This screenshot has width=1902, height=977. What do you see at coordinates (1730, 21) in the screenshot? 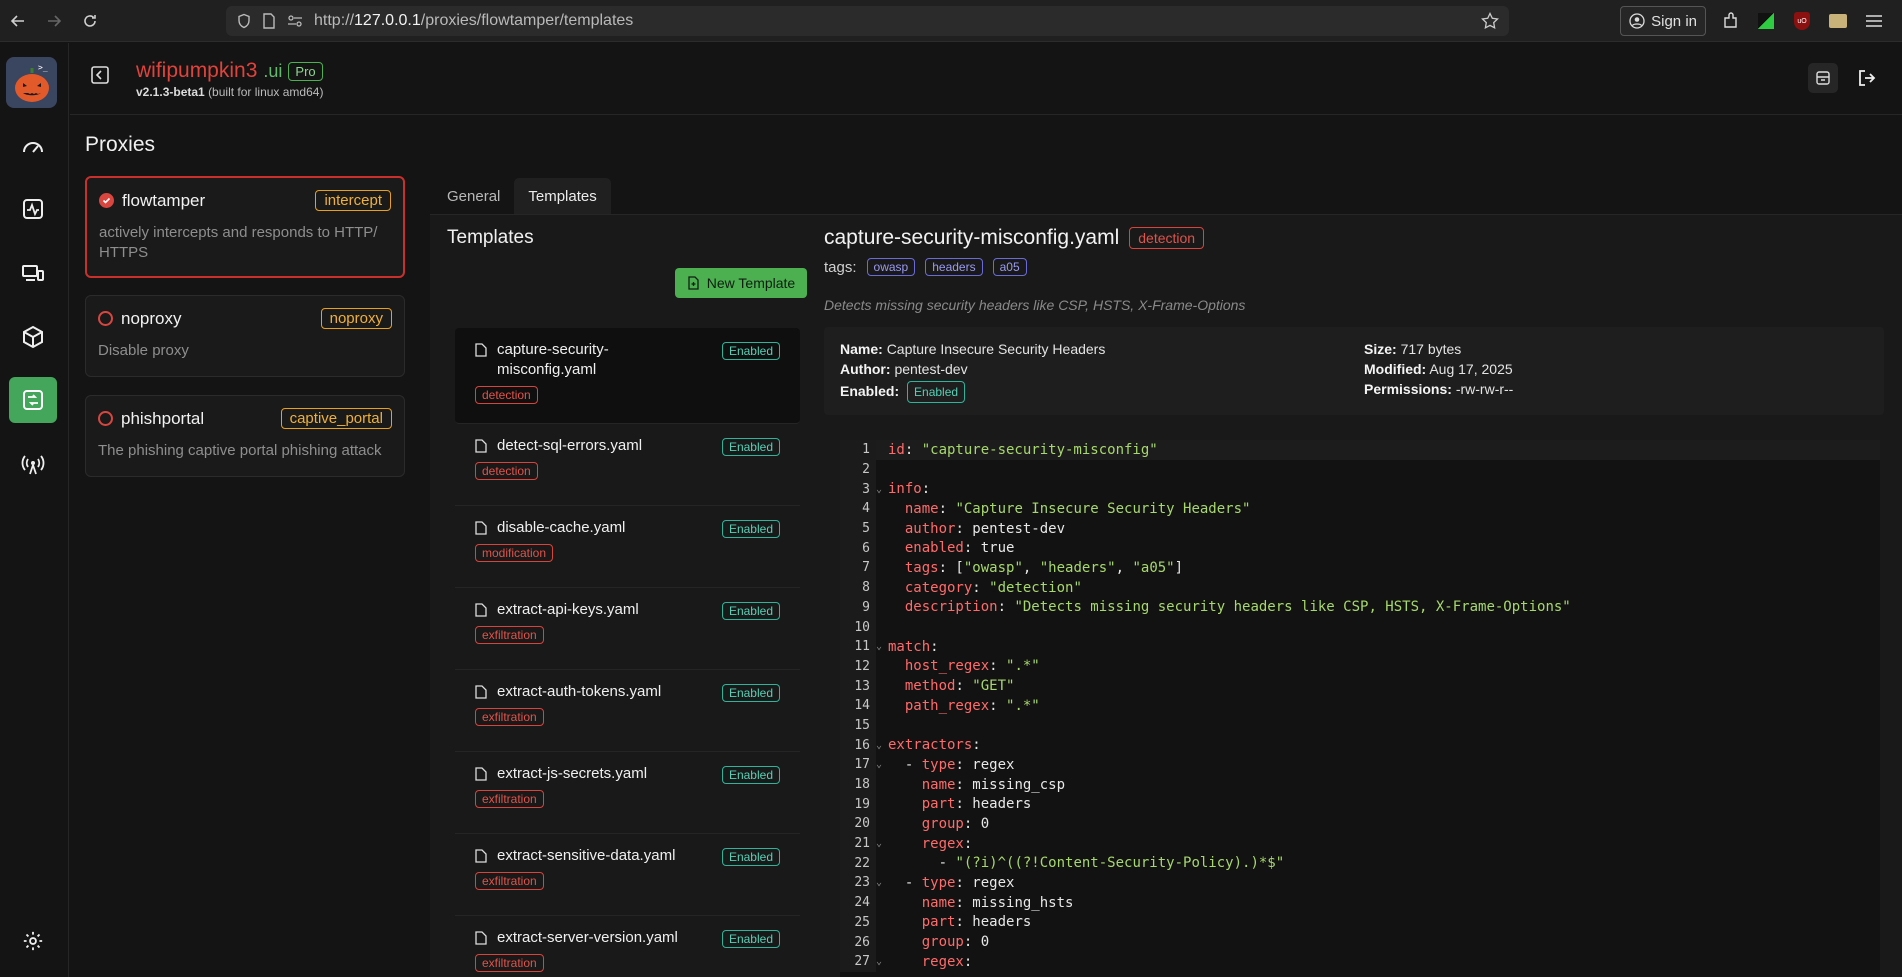
I see `extensions-icon` at bounding box center [1730, 21].